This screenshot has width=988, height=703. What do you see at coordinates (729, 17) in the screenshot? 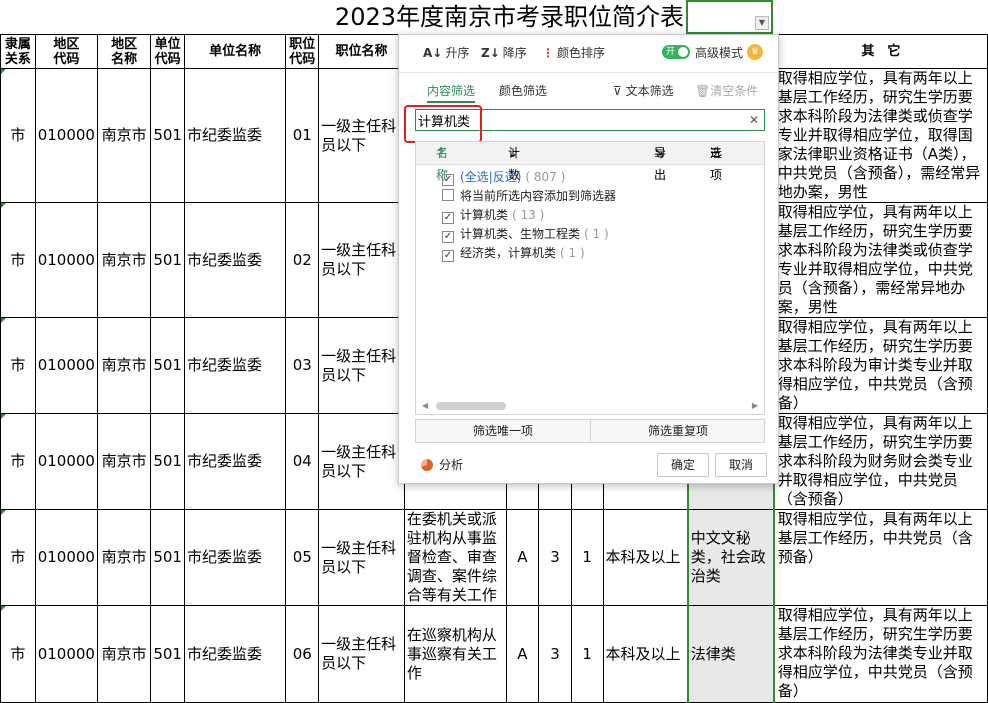
I see `selected-header-cell: ▼` at bounding box center [729, 17].